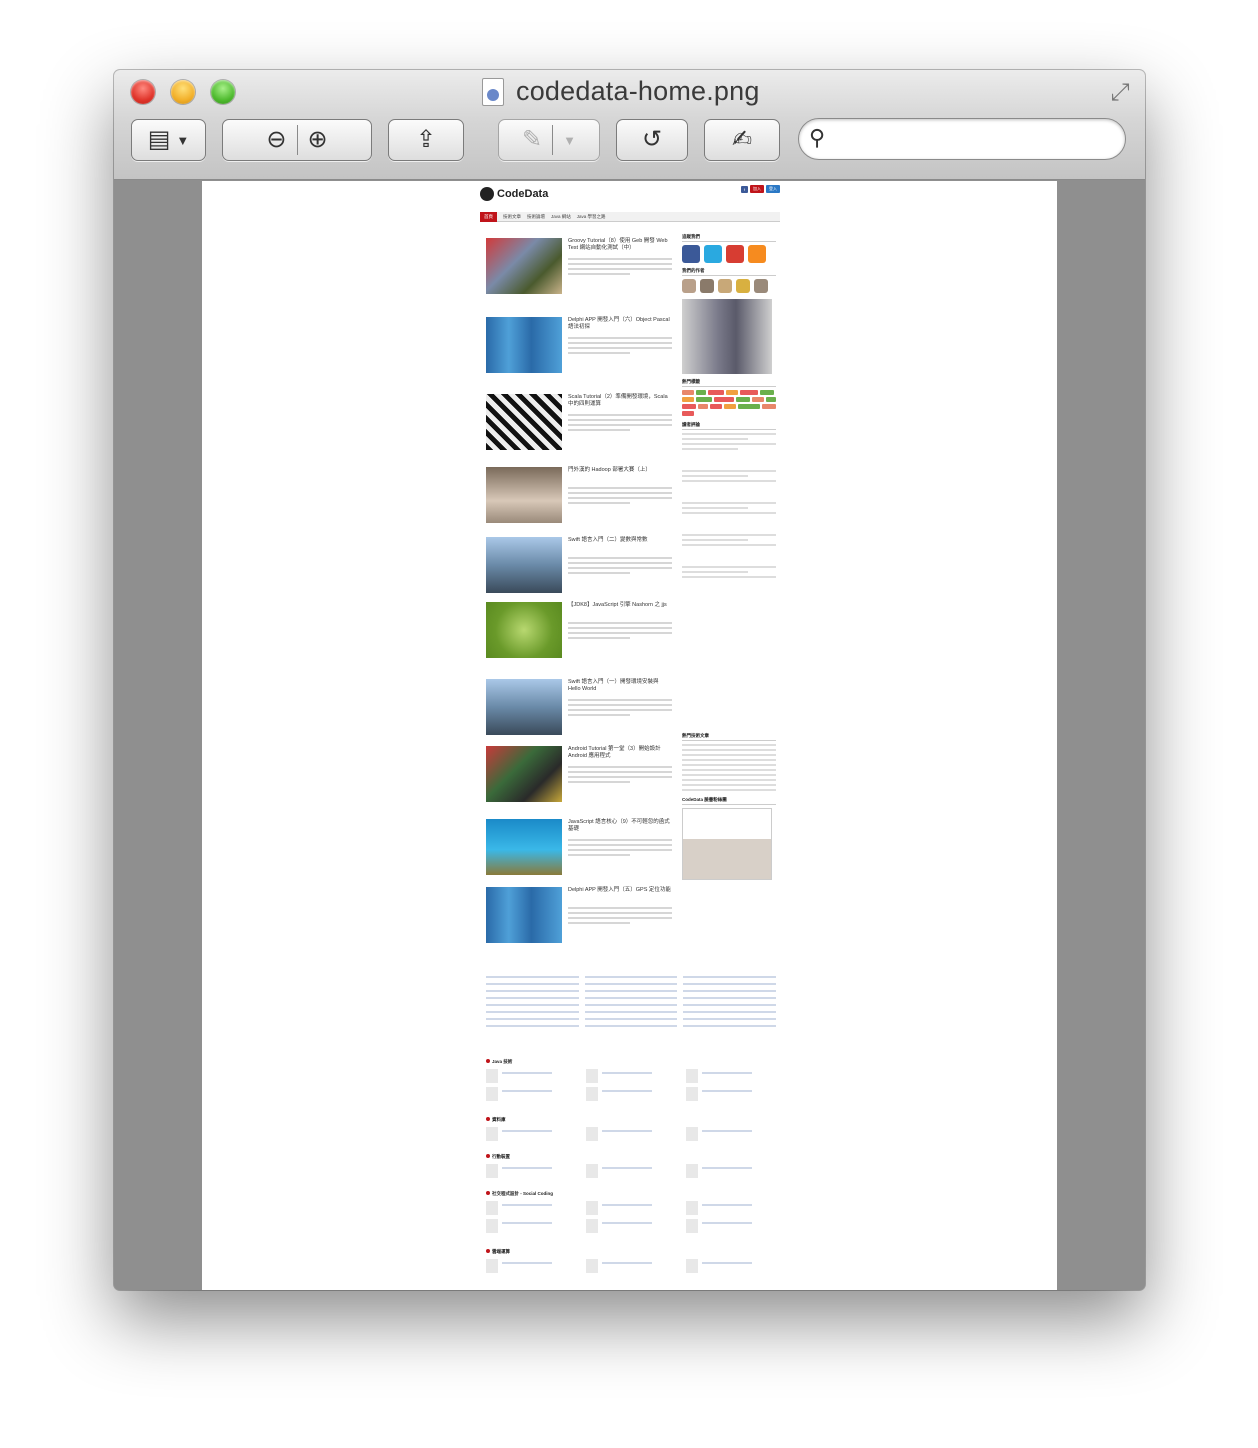  Describe the element at coordinates (1120, 93) in the screenshot. I see `fullscreen-icon: ⤢` at that location.